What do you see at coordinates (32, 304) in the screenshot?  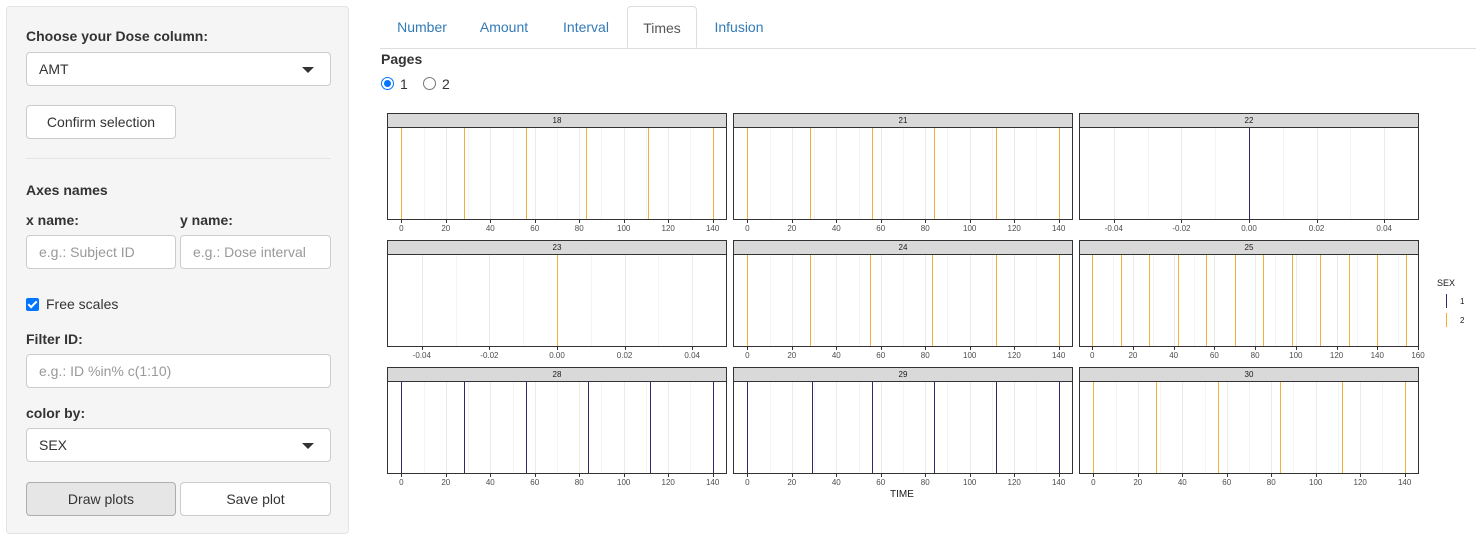 I see `free-scales-checkbox` at bounding box center [32, 304].